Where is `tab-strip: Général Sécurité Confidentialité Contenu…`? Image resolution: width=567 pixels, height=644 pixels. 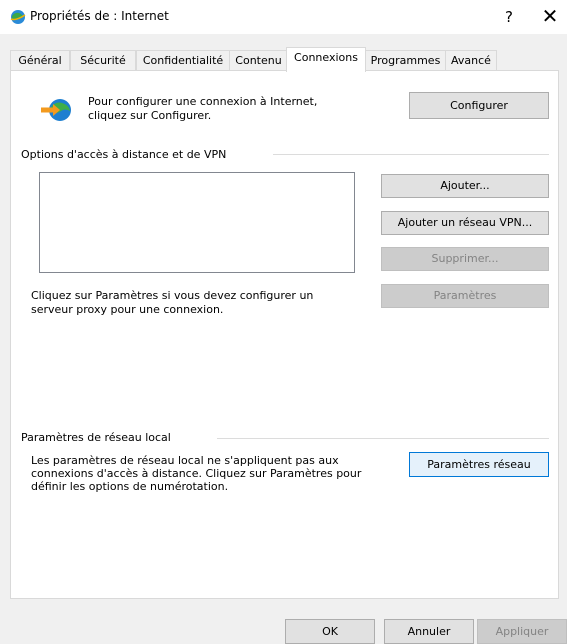 tab-strip: Général Sécurité Confidentialité Contenu… is located at coordinates (282, 59).